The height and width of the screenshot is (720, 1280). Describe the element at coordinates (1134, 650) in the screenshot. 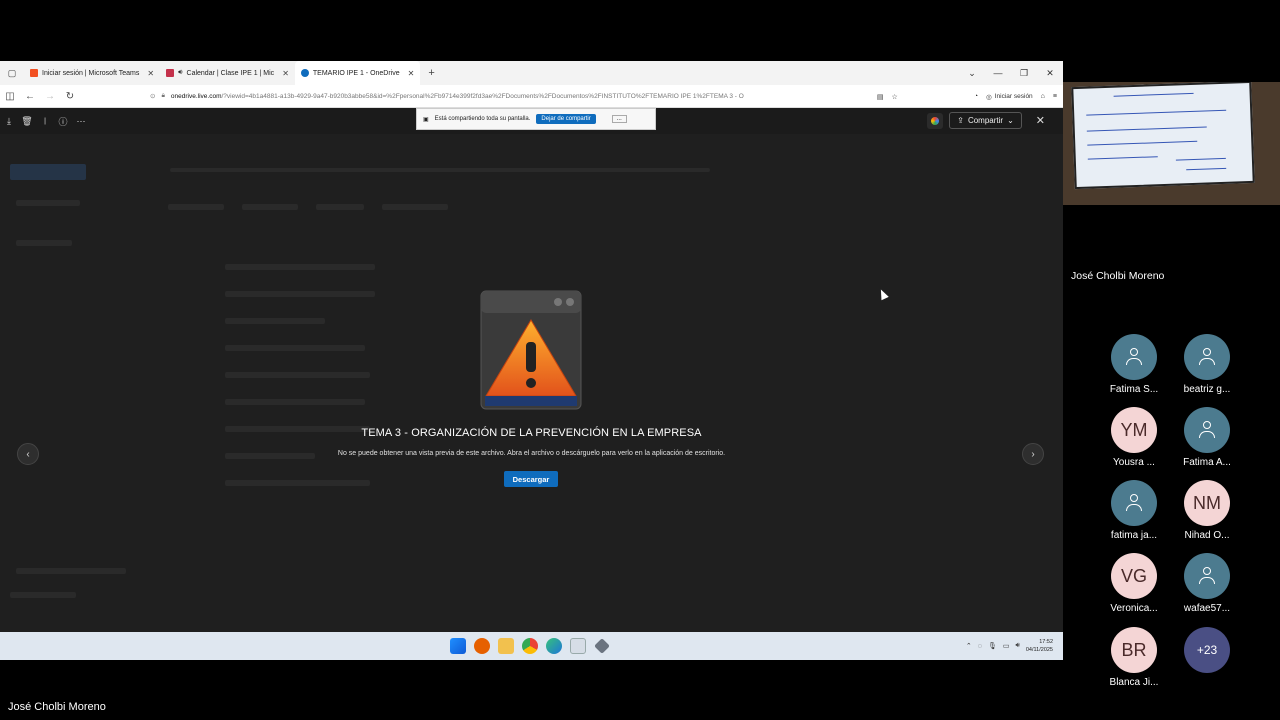

I see `avatar-initials: BR` at that location.